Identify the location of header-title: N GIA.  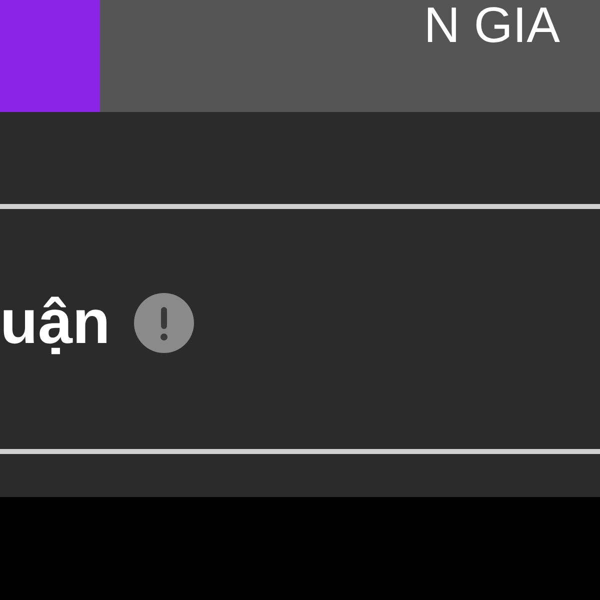
(492, 25).